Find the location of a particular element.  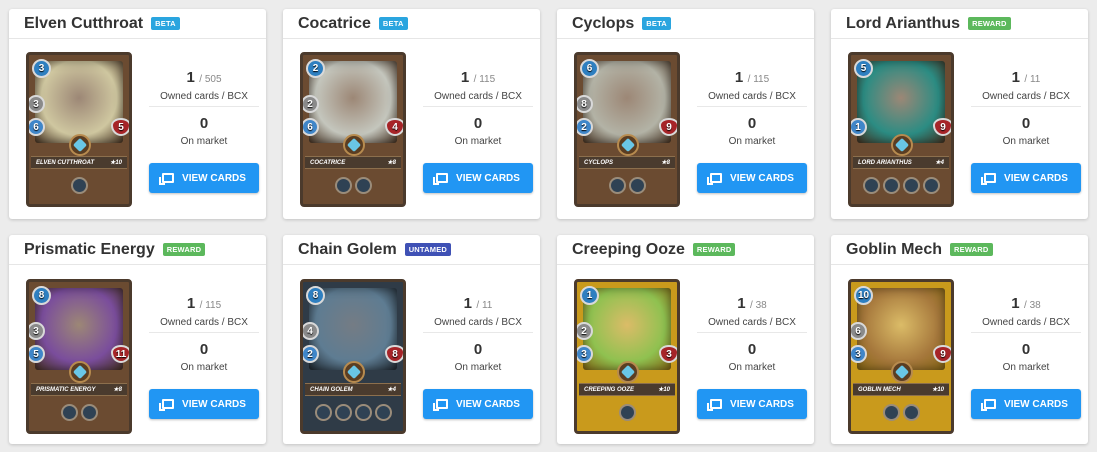

card-title: Cyclops is located at coordinates (603, 24).